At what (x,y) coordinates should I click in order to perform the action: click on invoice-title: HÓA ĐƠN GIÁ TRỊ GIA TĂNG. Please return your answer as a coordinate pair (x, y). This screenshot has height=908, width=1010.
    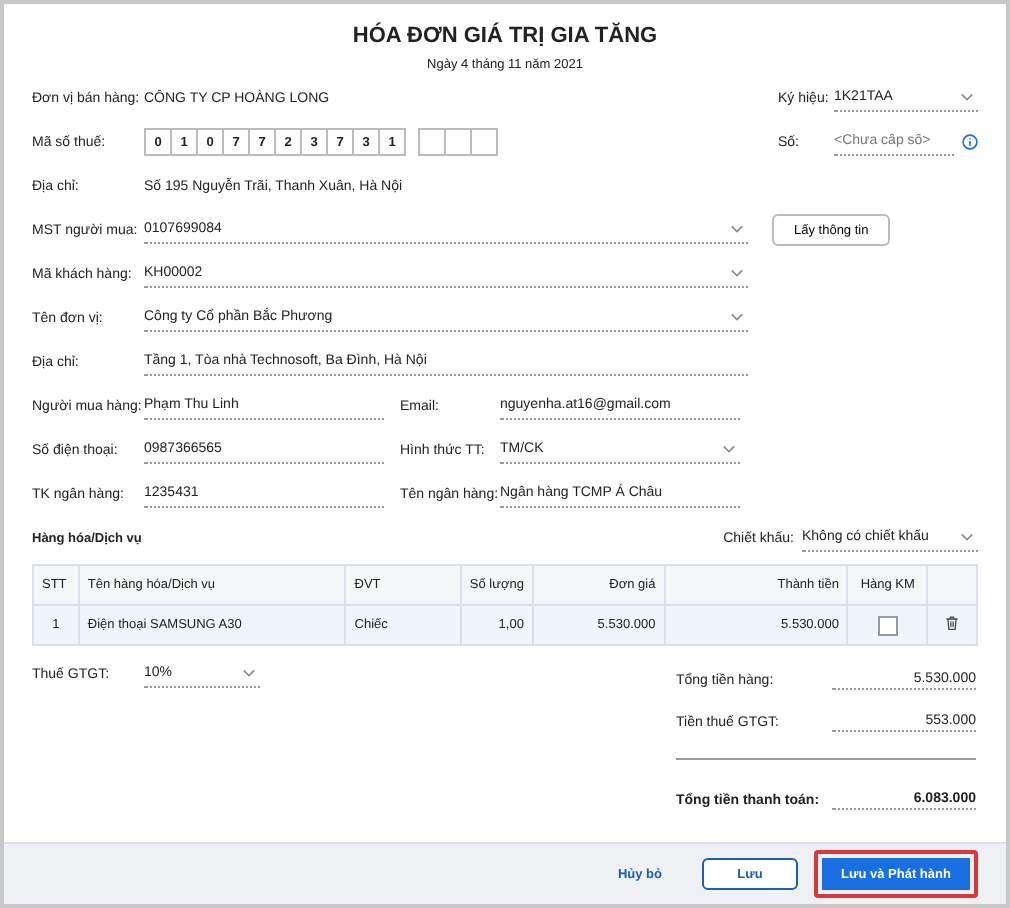
    Looking at the image, I should click on (505, 36).